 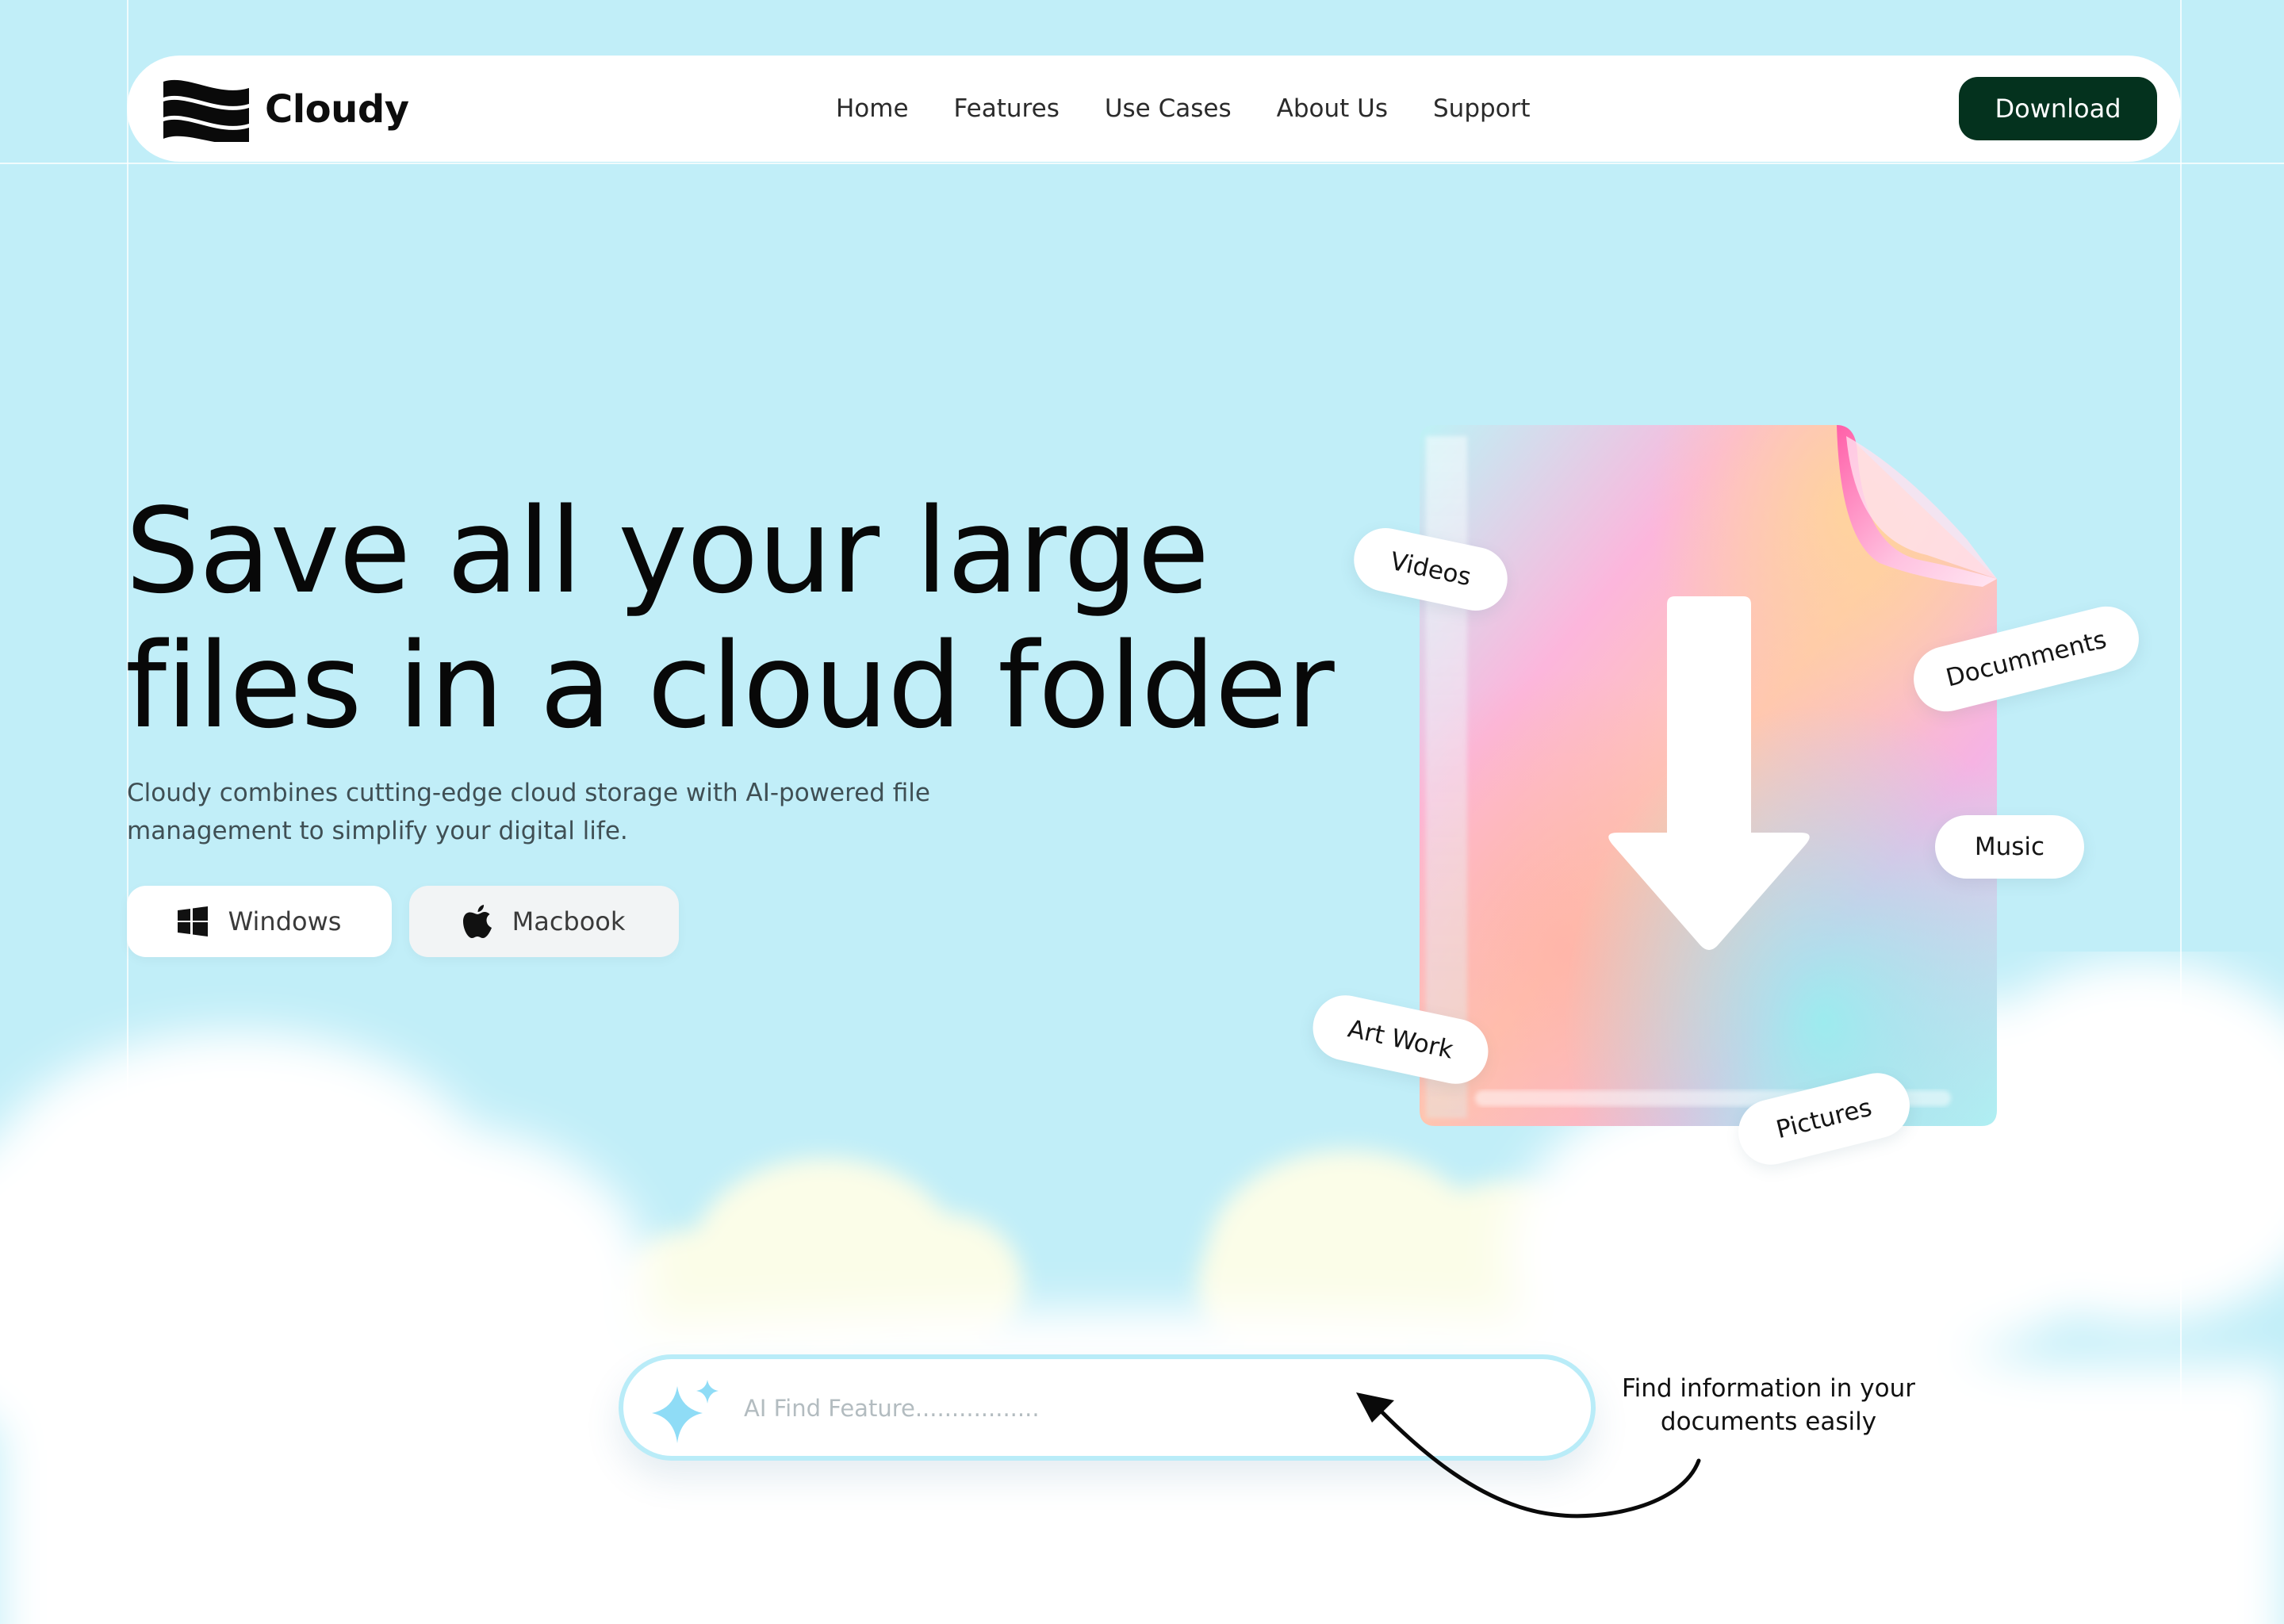 I want to click on nav-link-support: Support, so click(x=1482, y=108).